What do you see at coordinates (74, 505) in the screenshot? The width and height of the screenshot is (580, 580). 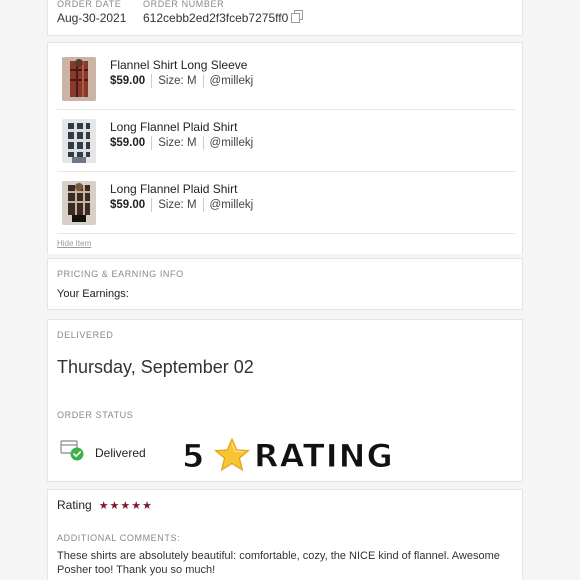 I see `rating-label: Rating` at bounding box center [74, 505].